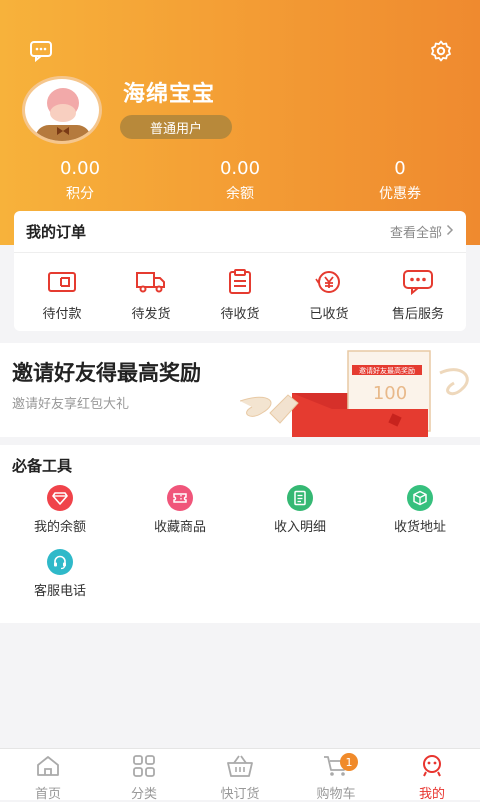 This screenshot has width=480, height=802. Describe the element at coordinates (143, 794) in the screenshot. I see `tab-label: 分类` at that location.